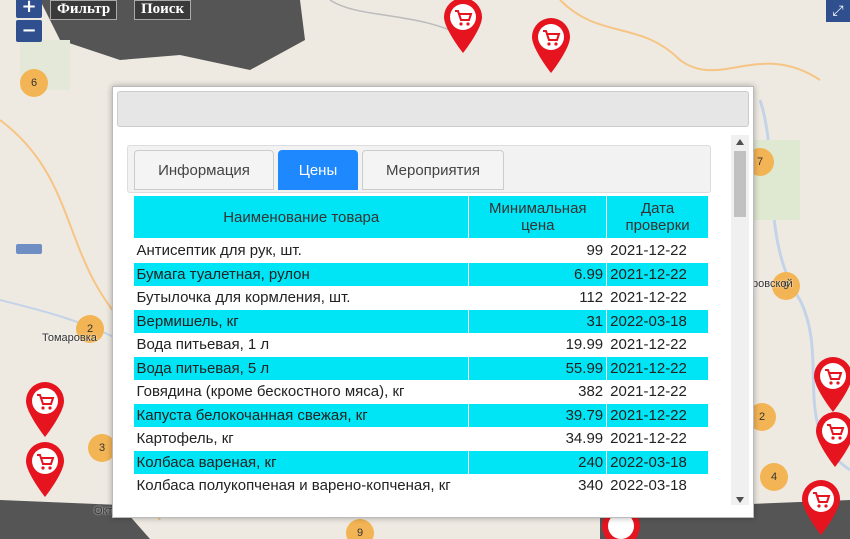 The width and height of the screenshot is (850, 539). I want to click on filter-button: Фильтр, so click(84, 10).